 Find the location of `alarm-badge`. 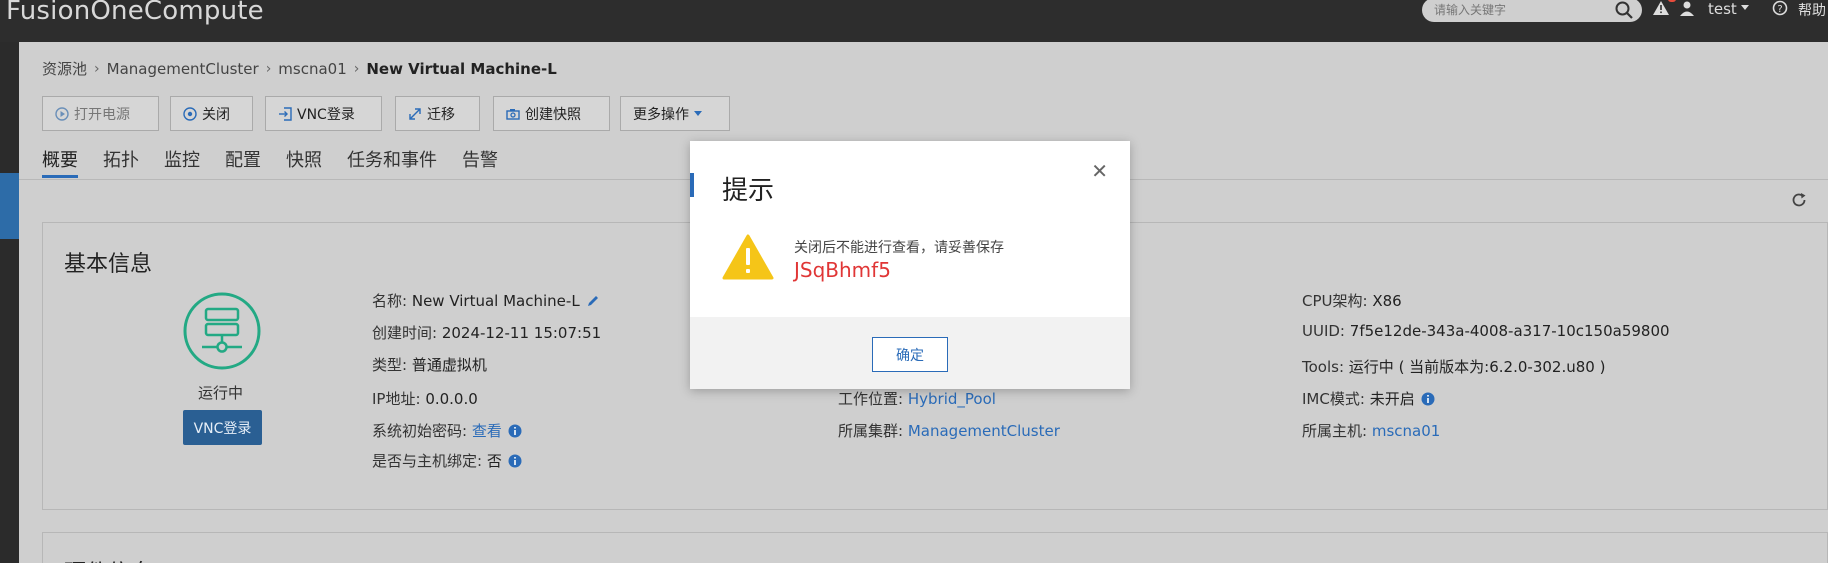

alarm-badge is located at coordinates (1672, 1).